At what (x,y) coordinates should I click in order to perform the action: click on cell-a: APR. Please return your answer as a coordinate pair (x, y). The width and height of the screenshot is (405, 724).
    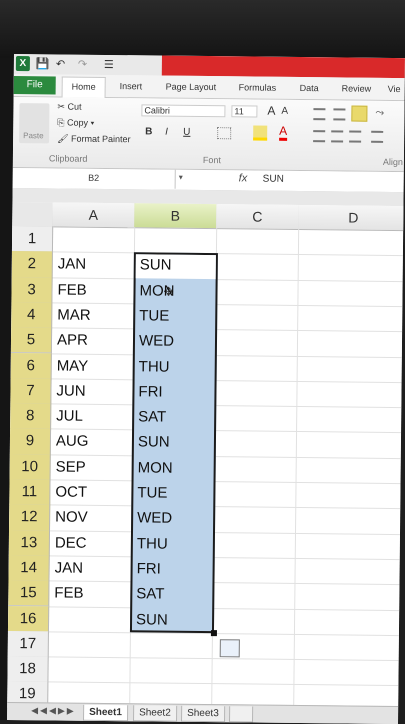
    Looking at the image, I should click on (72, 340).